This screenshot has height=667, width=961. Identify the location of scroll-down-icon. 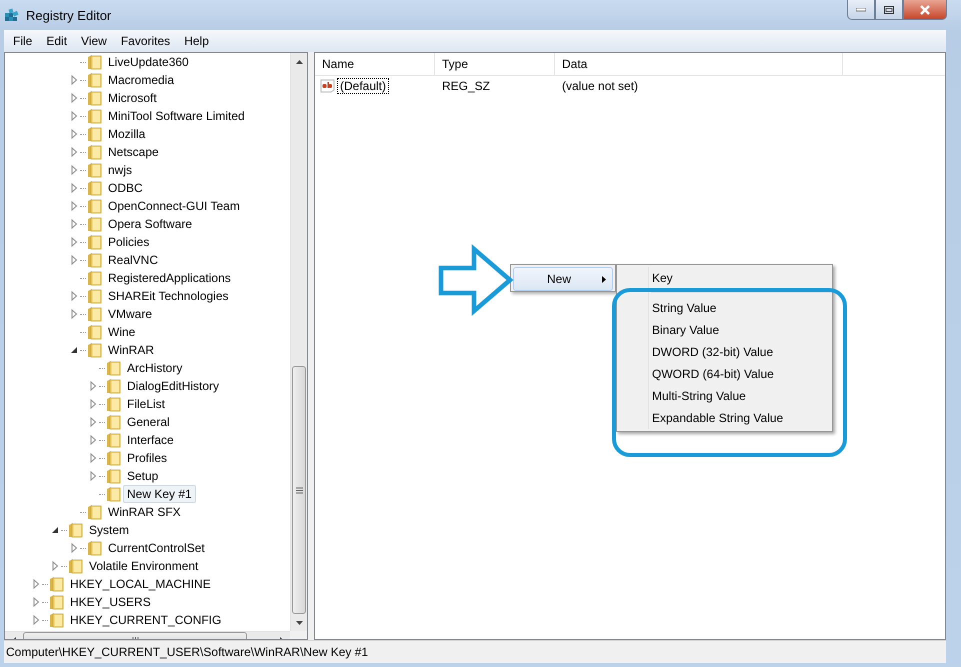
(299, 622).